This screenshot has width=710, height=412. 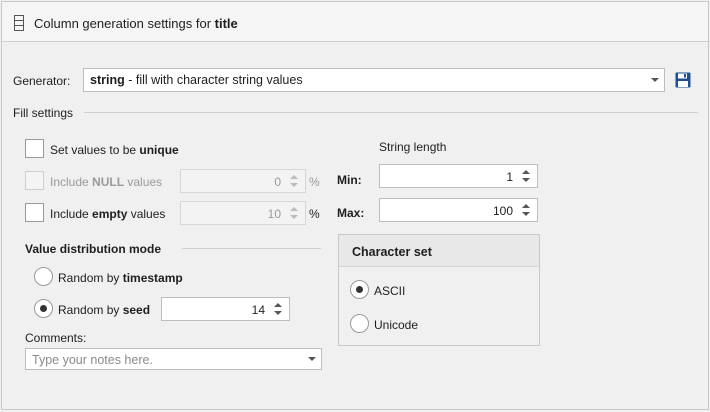 What do you see at coordinates (396, 325) in the screenshot?
I see `unicode-label: Unicode` at bounding box center [396, 325].